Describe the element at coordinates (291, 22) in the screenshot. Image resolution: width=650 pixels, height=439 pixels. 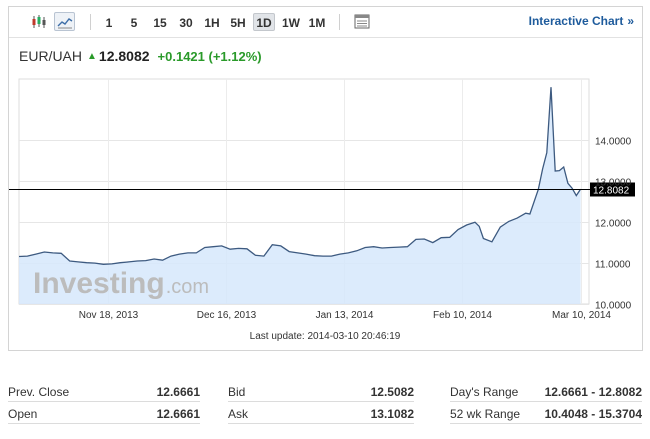
I see `period-1w: 1W` at that location.